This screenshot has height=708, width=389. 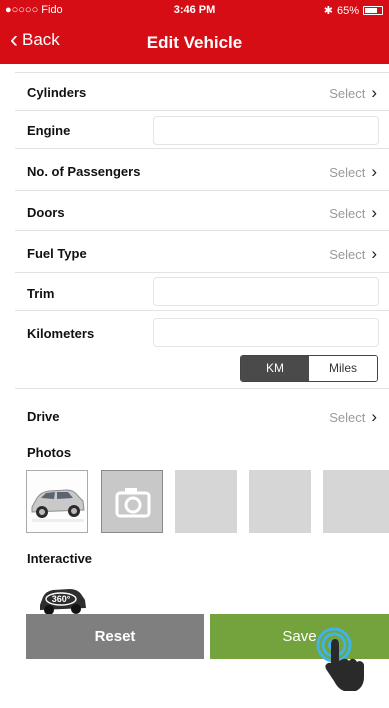 I want to click on drive-select: Select ›, so click(x=353, y=417).